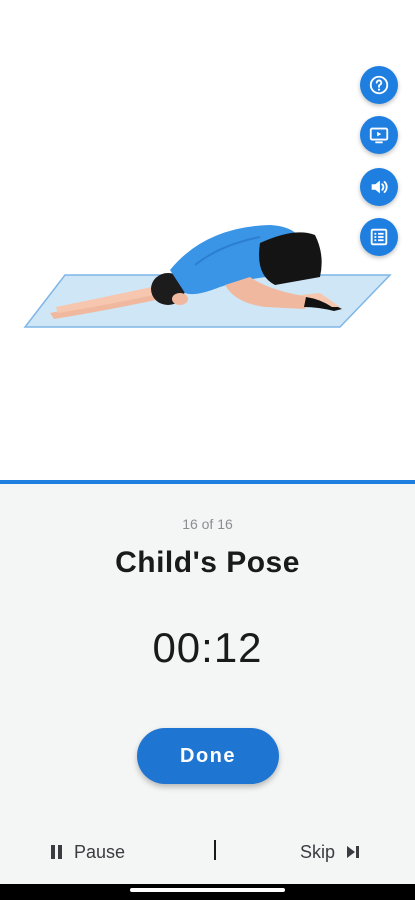 This screenshot has height=900, width=415. I want to click on exercise-timer: 00:12, so click(207, 647).